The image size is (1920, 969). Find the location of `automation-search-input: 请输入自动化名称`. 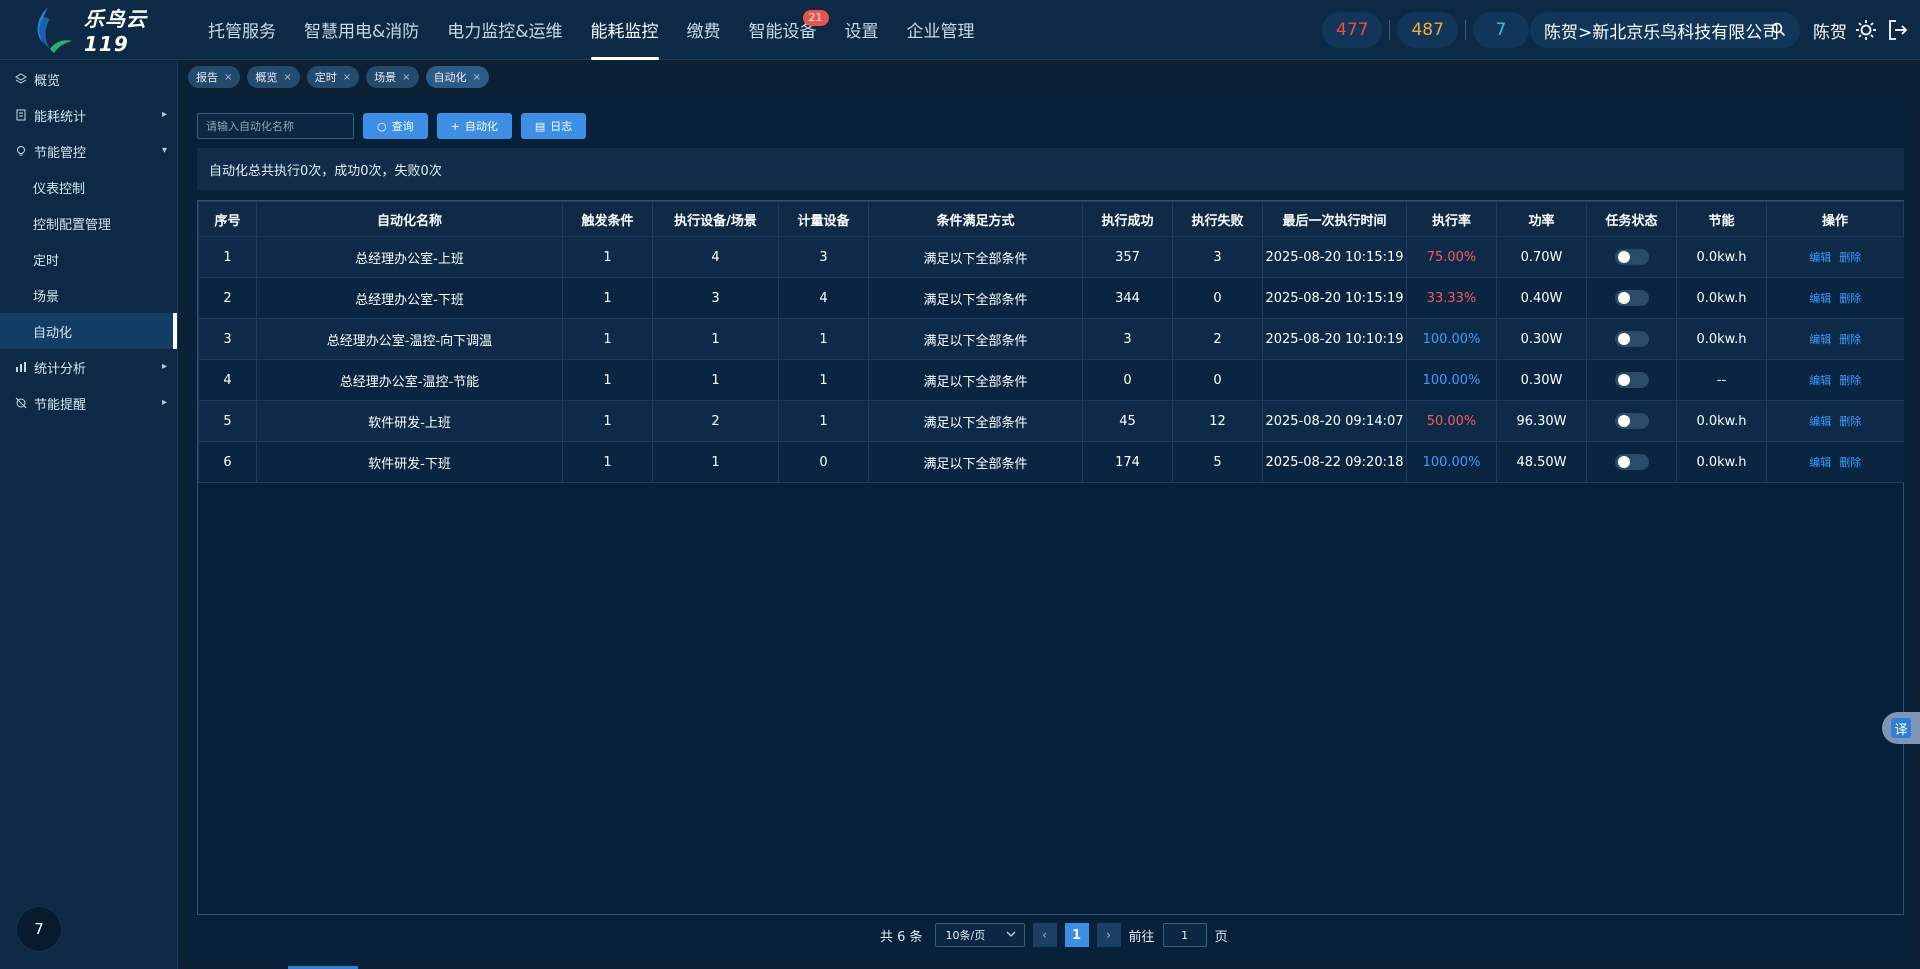

automation-search-input: 请输入自动化名称 is located at coordinates (275, 126).